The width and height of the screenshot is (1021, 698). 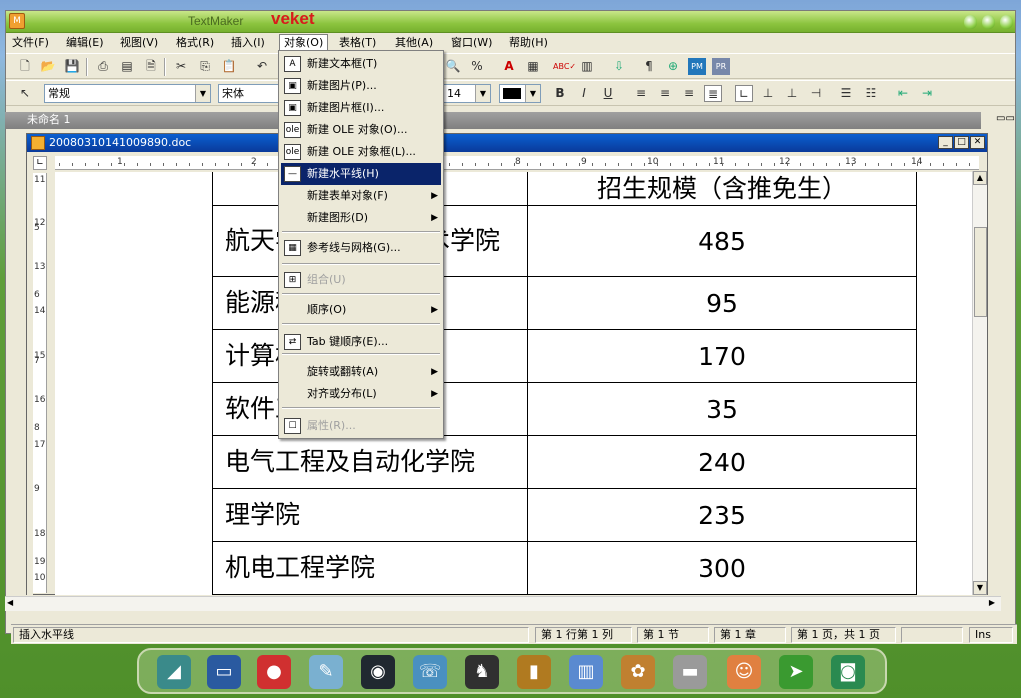 I want to click on pointer-arrow-icon: ↖, so click(x=25, y=93).